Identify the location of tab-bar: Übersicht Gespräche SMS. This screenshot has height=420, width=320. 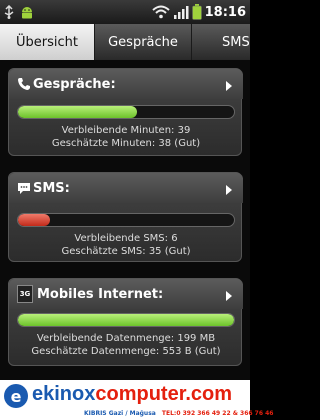
(125, 42).